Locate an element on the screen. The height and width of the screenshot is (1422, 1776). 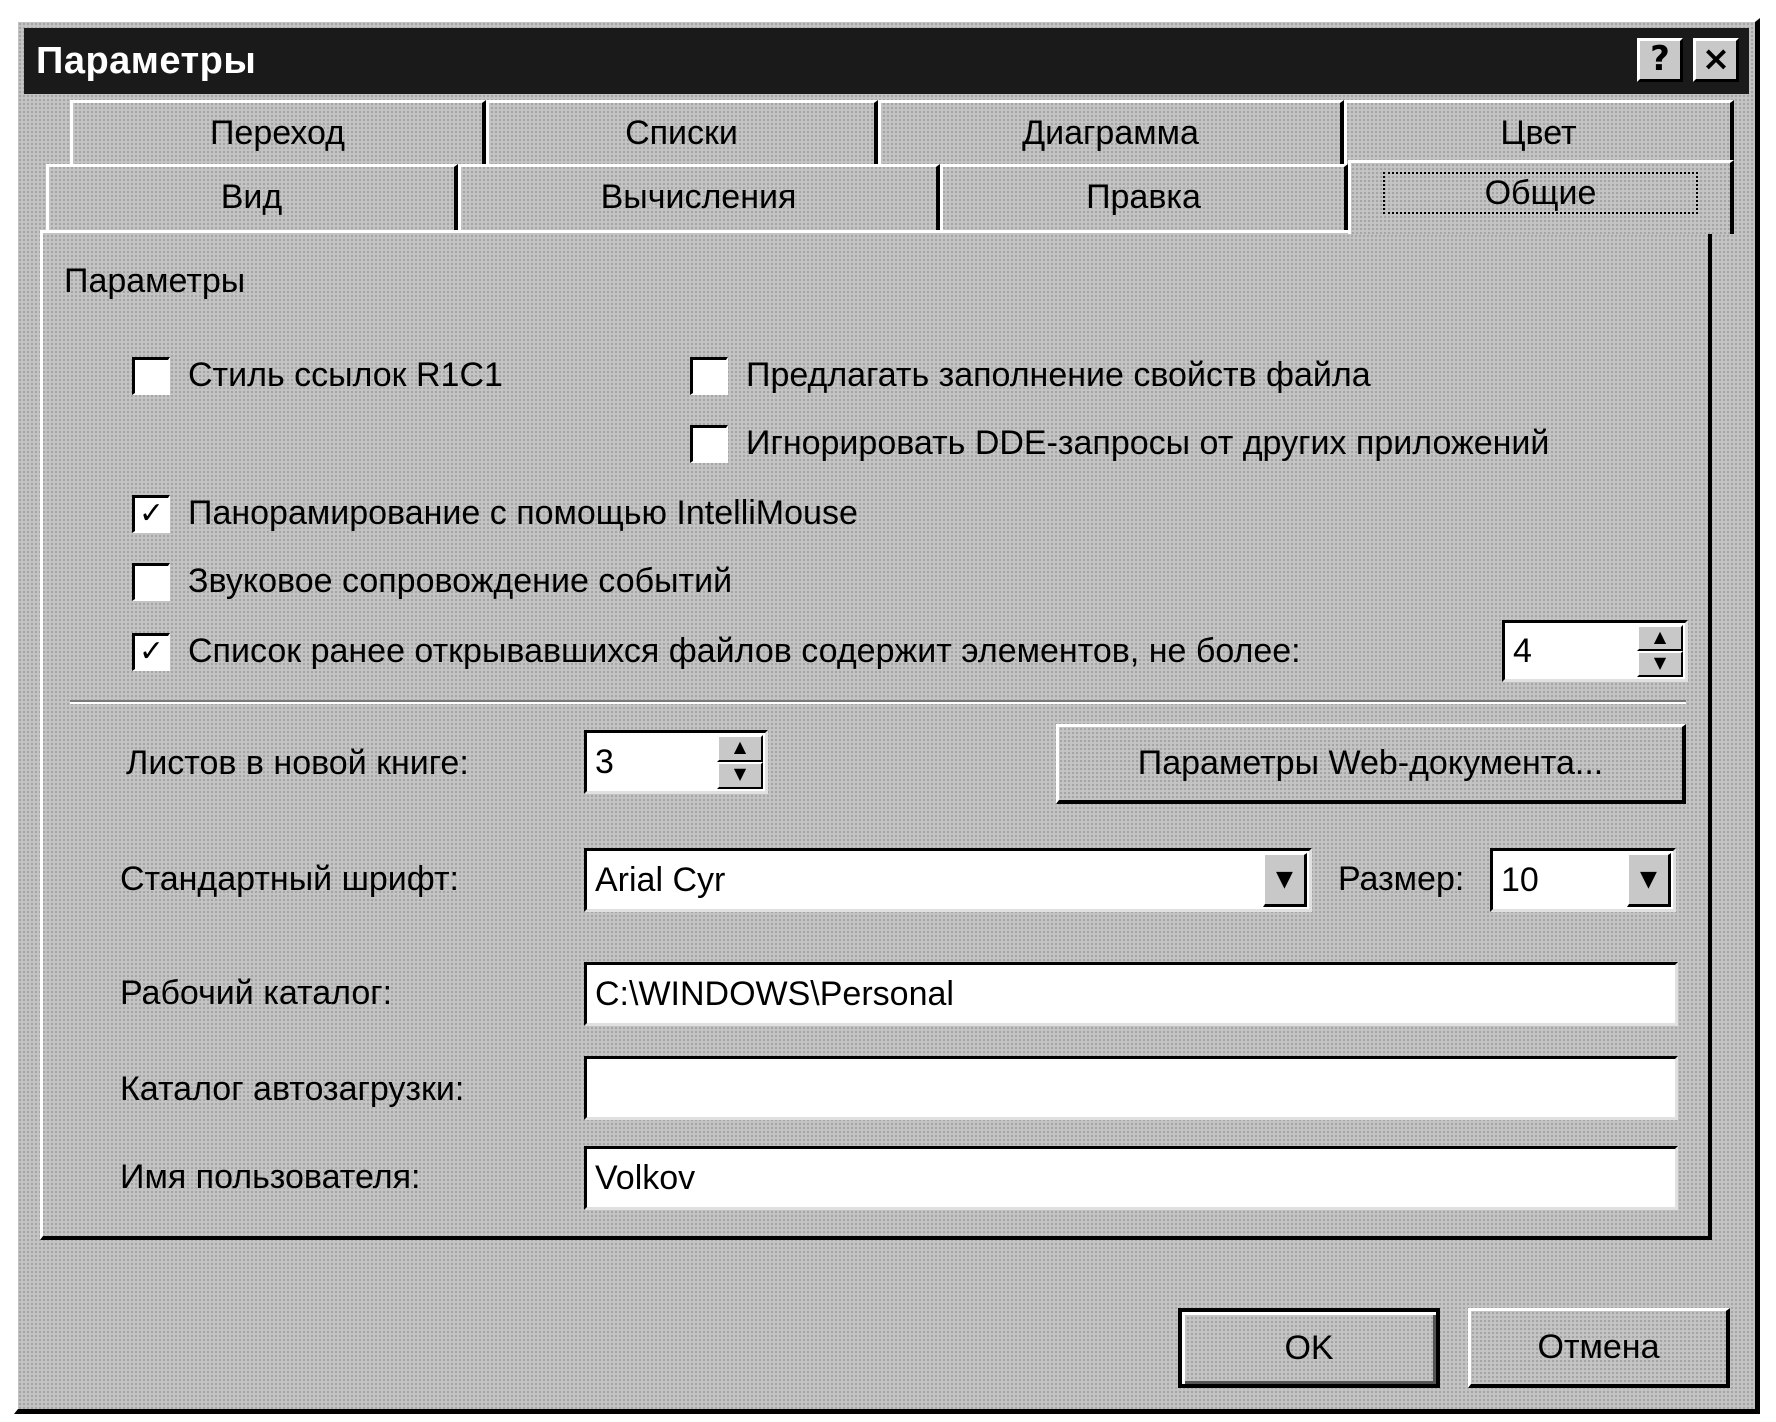
autoload-input is located at coordinates (1131, 1088).